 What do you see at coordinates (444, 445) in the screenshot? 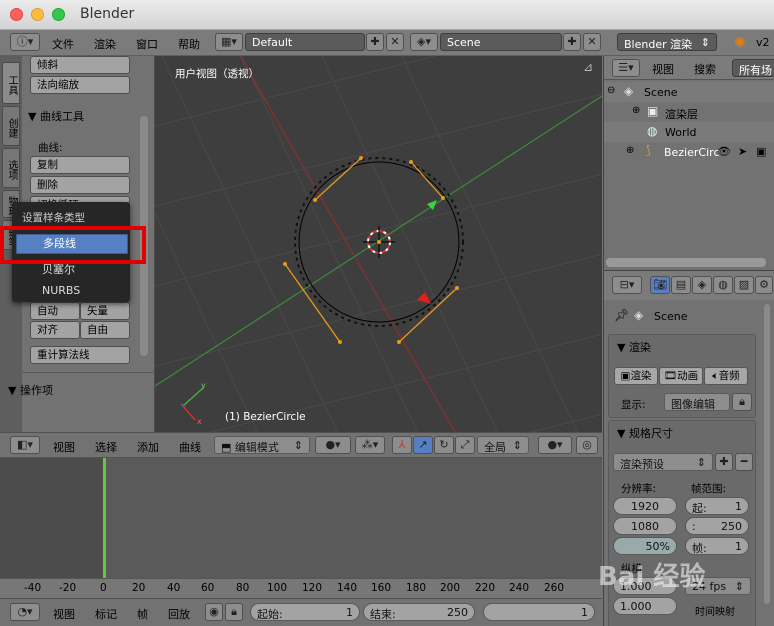
I see `rotate-icon: ↻` at bounding box center [444, 445].